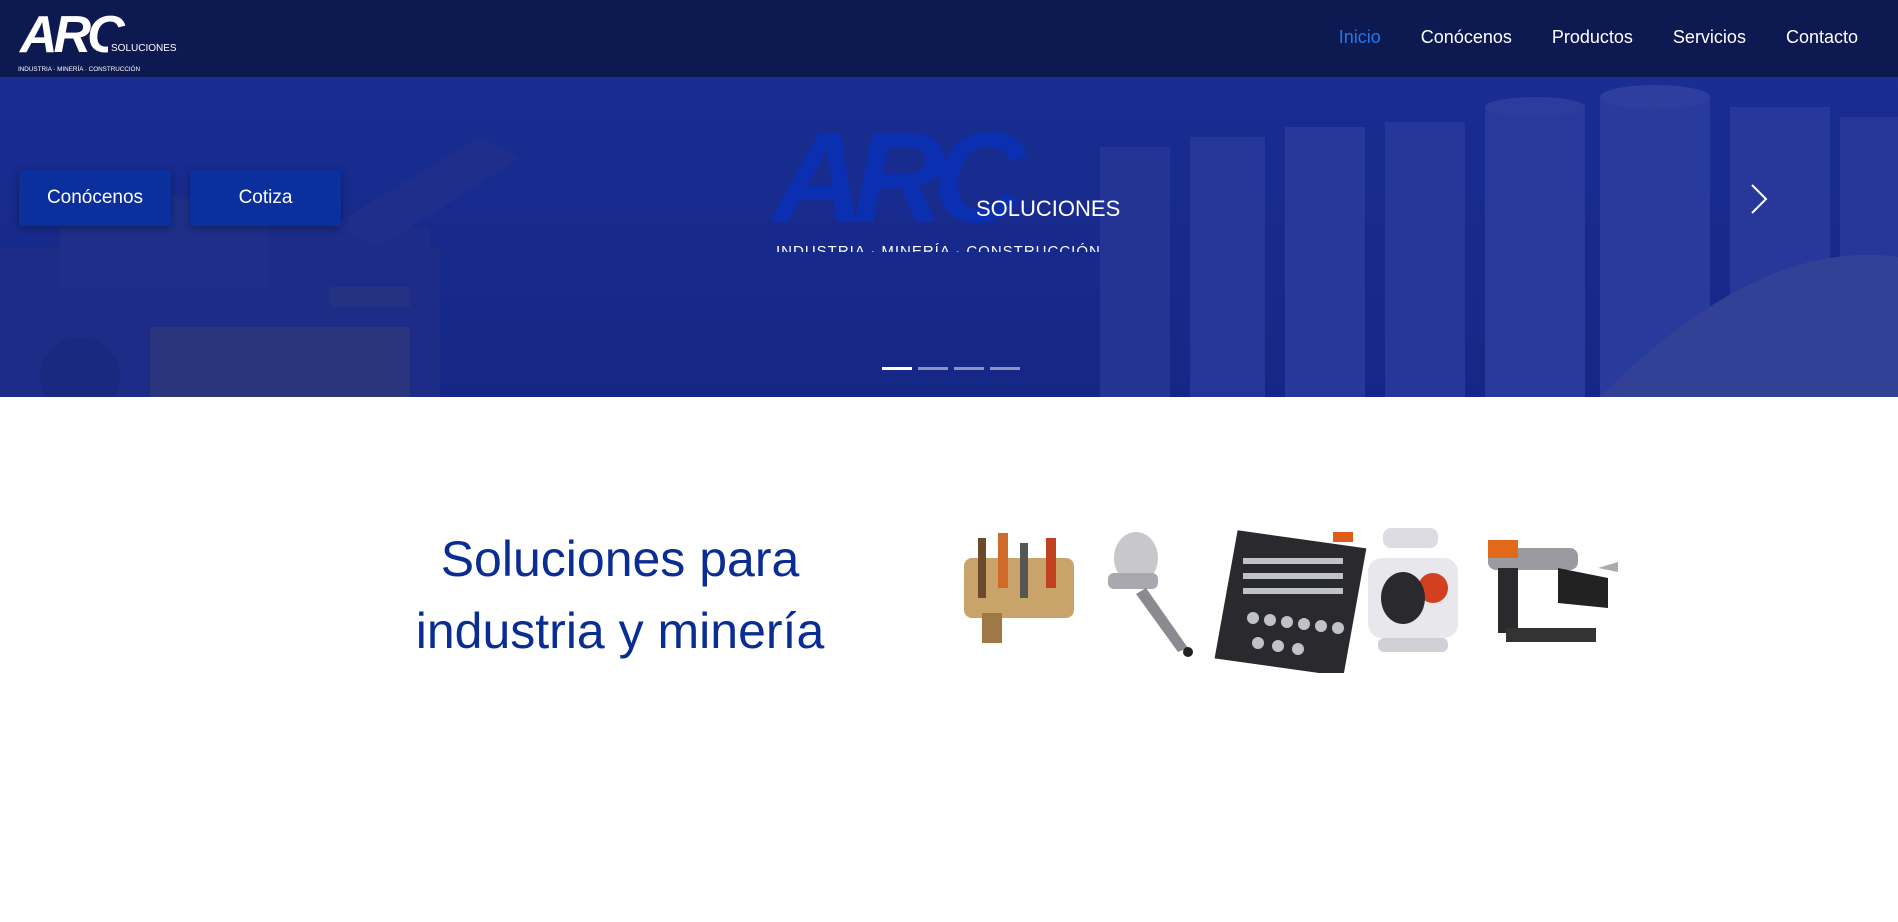  I want to click on logo-sub: SOLUCIONES, so click(144, 48).